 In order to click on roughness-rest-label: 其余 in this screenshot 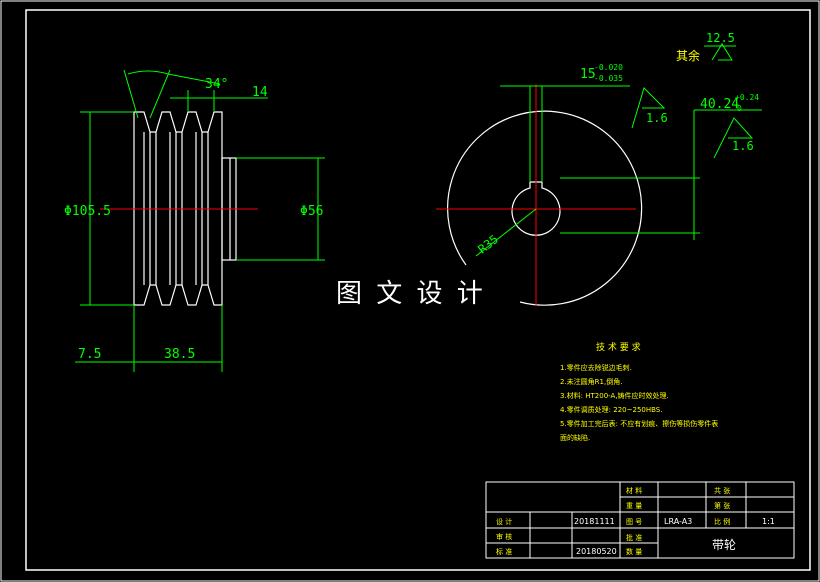, I will do `click(688, 55)`.